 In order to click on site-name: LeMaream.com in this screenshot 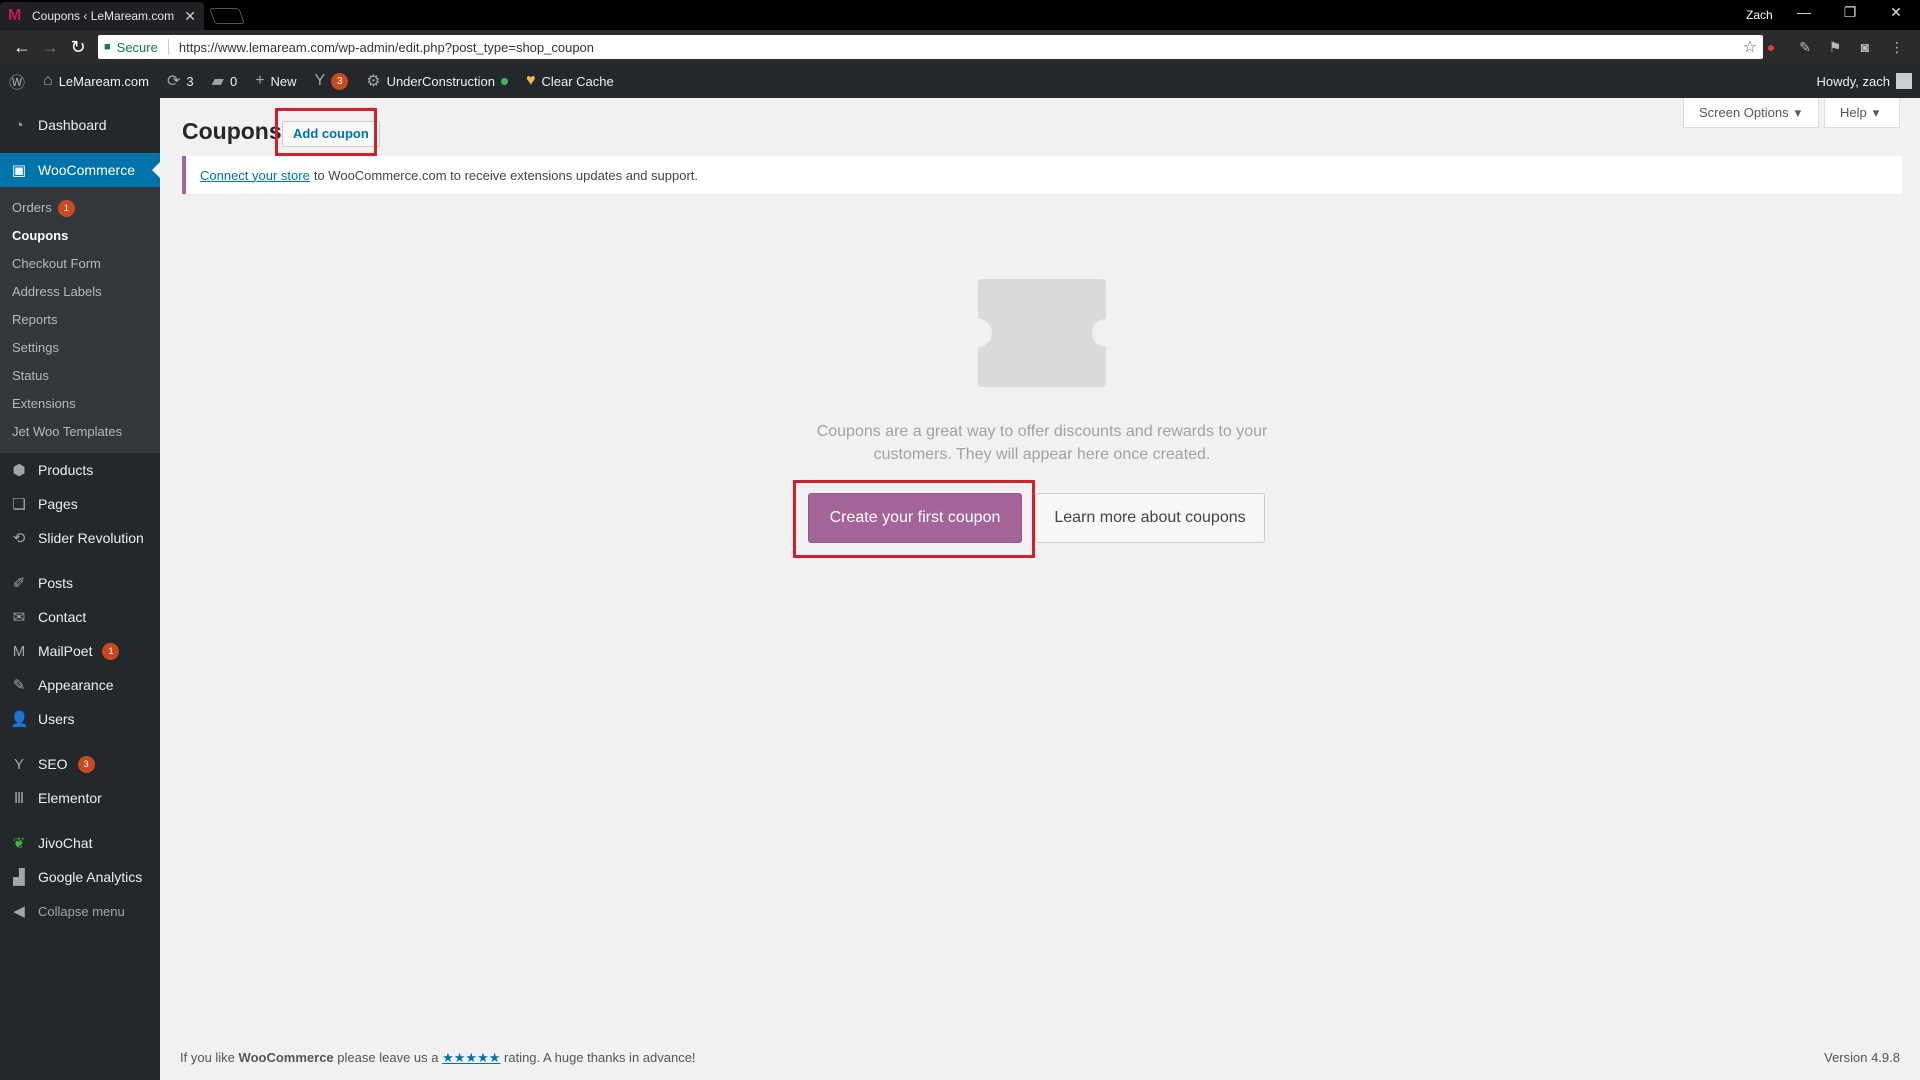, I will do `click(103, 81)`.